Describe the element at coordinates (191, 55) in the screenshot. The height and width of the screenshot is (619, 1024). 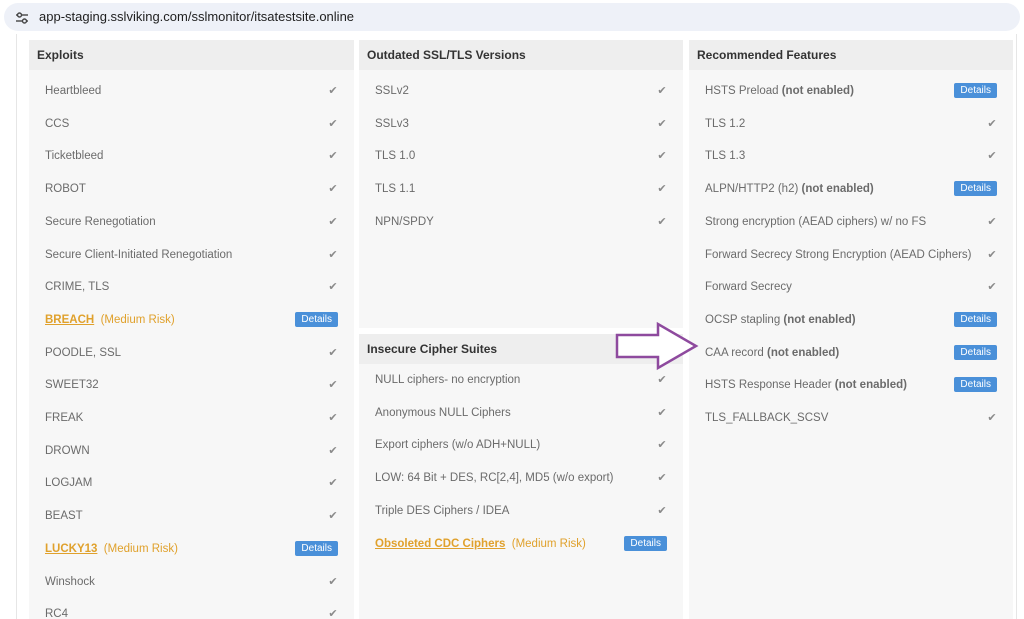
I see `panel-title: Exploits` at that location.